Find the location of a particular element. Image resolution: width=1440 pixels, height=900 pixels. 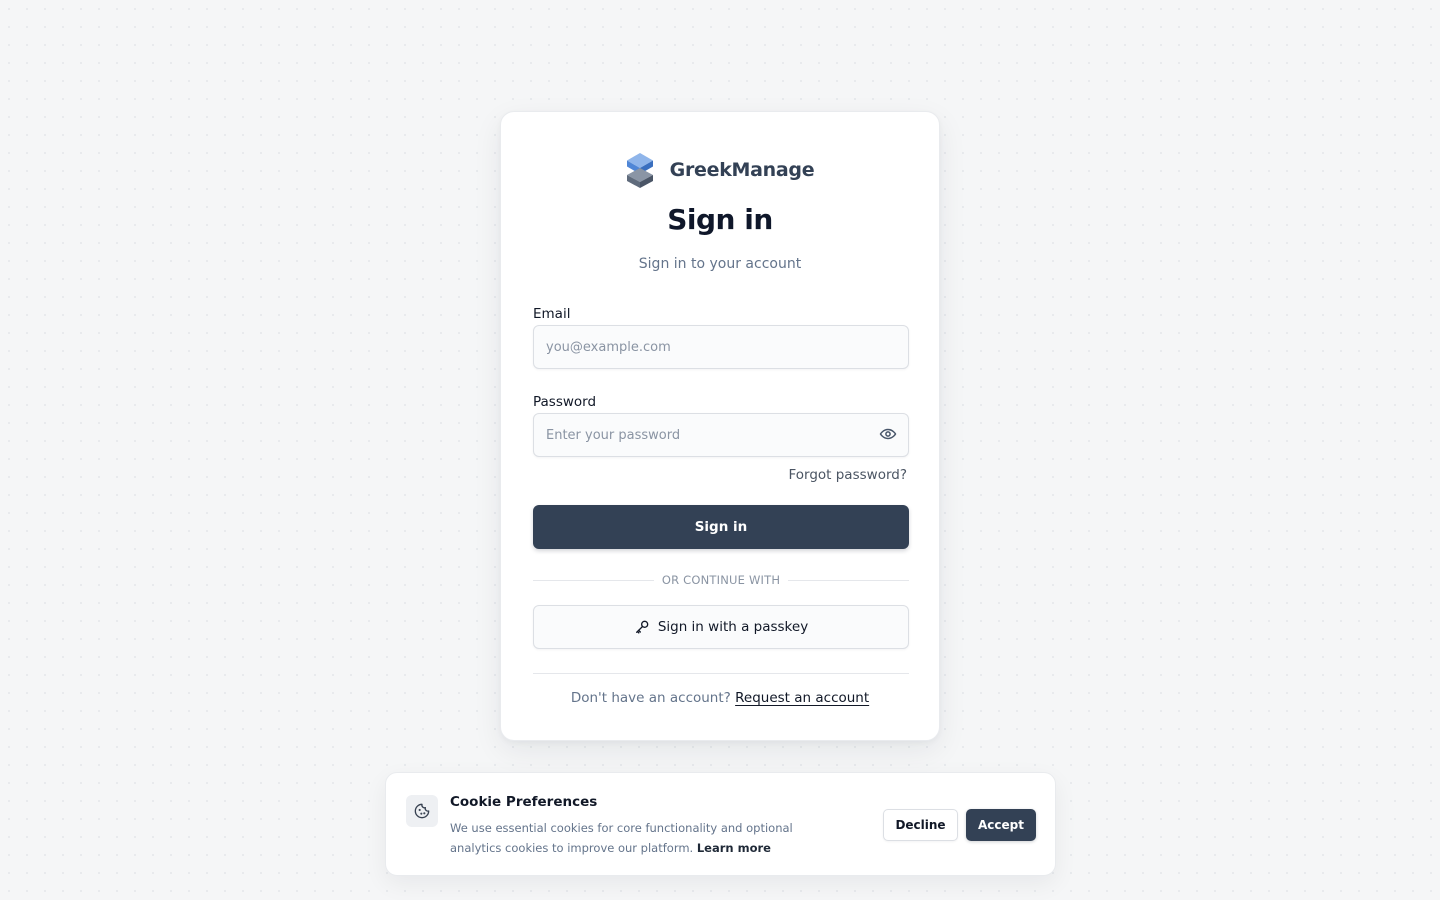

sign-in-button: Sign in is located at coordinates (721, 527).